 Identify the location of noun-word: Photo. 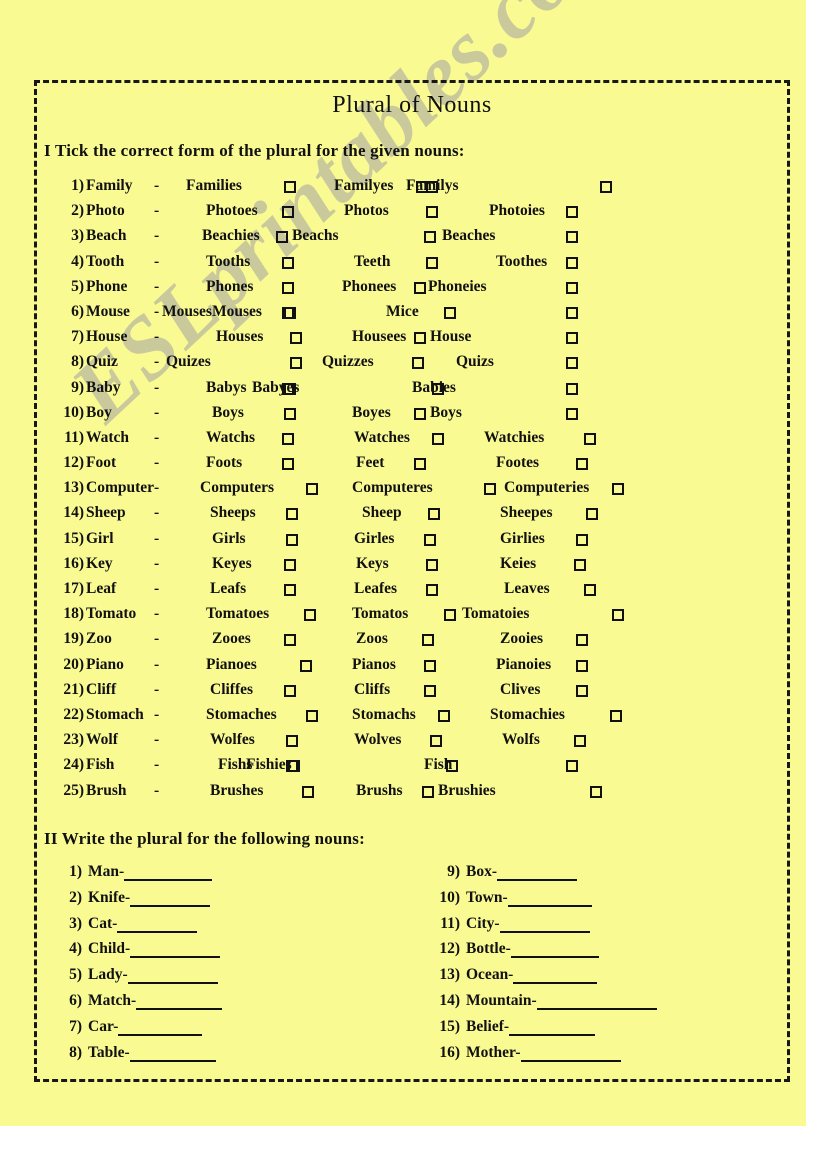
(105, 211).